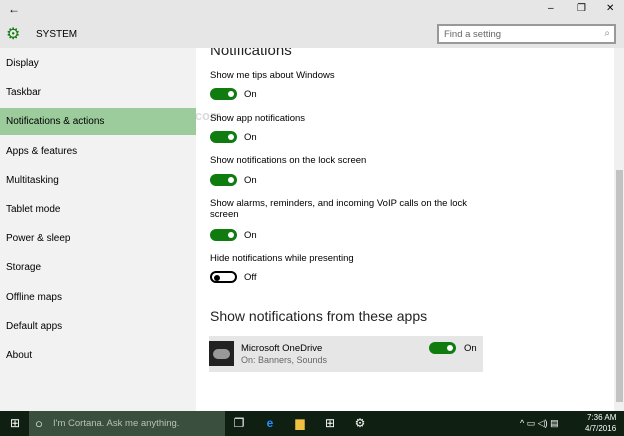 The image size is (624, 436). I want to click on app-name: Microsoft OneDrive, so click(282, 348).